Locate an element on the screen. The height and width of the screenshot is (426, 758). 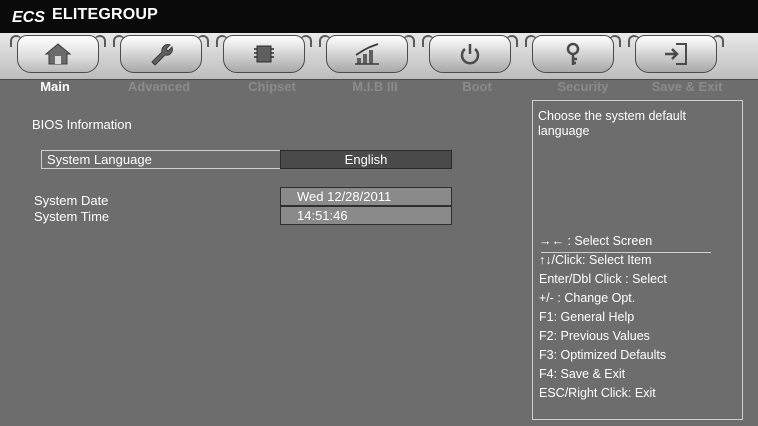
key-hint-general-help: F1: General Help is located at coordinates (587, 317).